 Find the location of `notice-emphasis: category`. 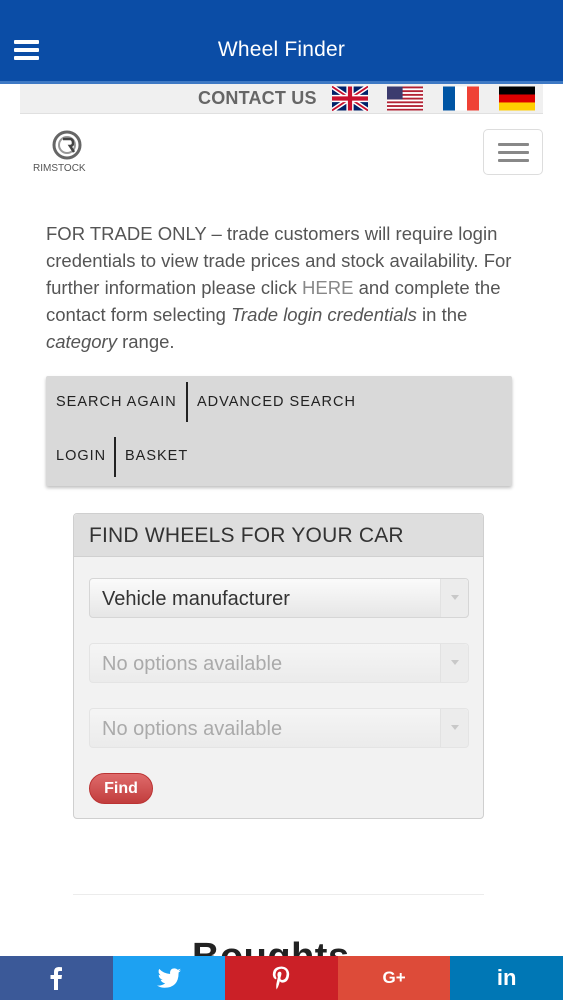

notice-emphasis: category is located at coordinates (81, 341).